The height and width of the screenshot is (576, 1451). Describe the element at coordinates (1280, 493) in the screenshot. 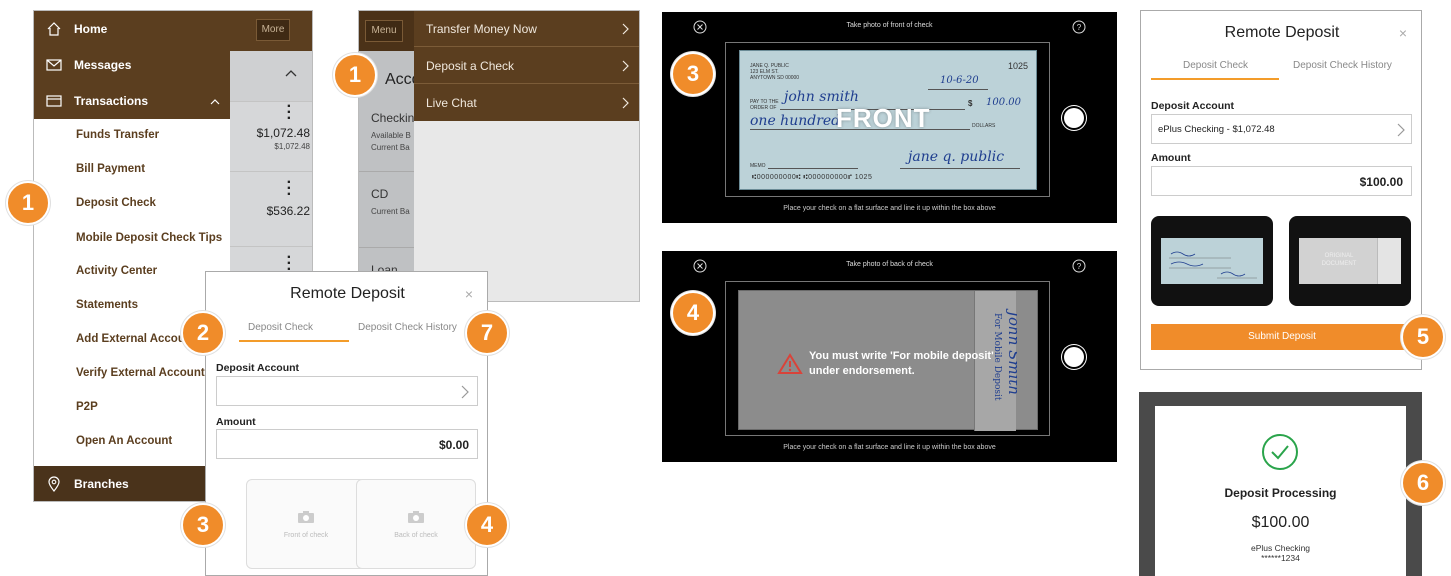

I see `processing-title: Deposit Processing` at that location.